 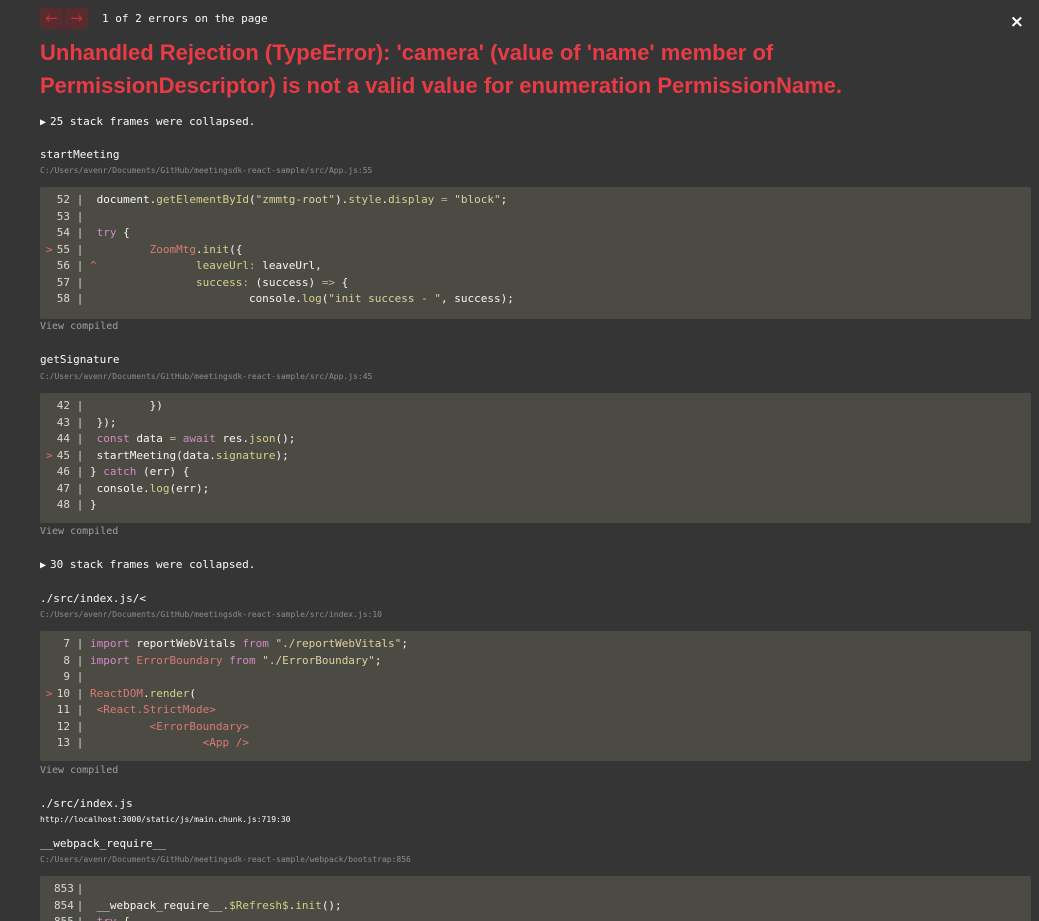 I want to click on code-line: >10 | ReactDOM. render(, so click(x=535, y=694).